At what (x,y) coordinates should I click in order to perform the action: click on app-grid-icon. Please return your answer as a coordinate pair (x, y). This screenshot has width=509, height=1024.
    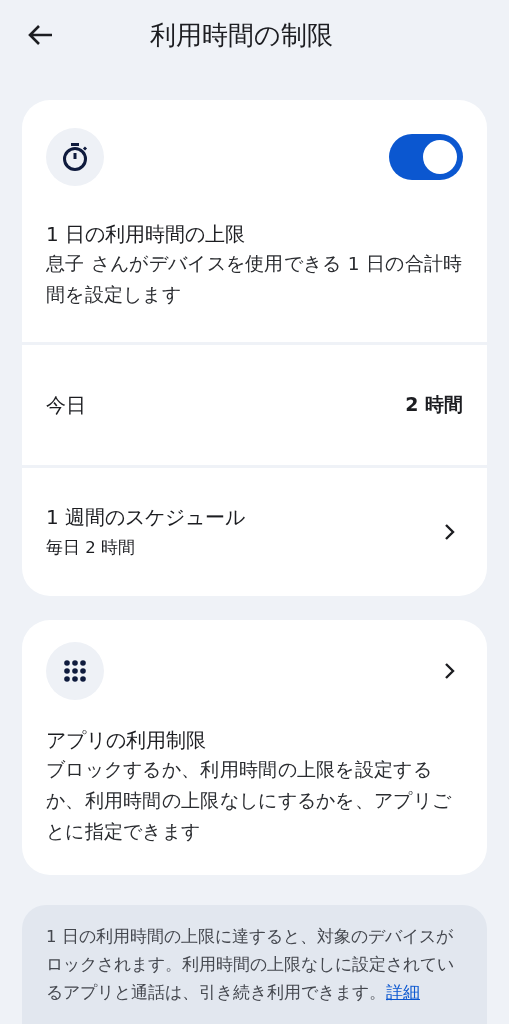
    Looking at the image, I should click on (75, 671).